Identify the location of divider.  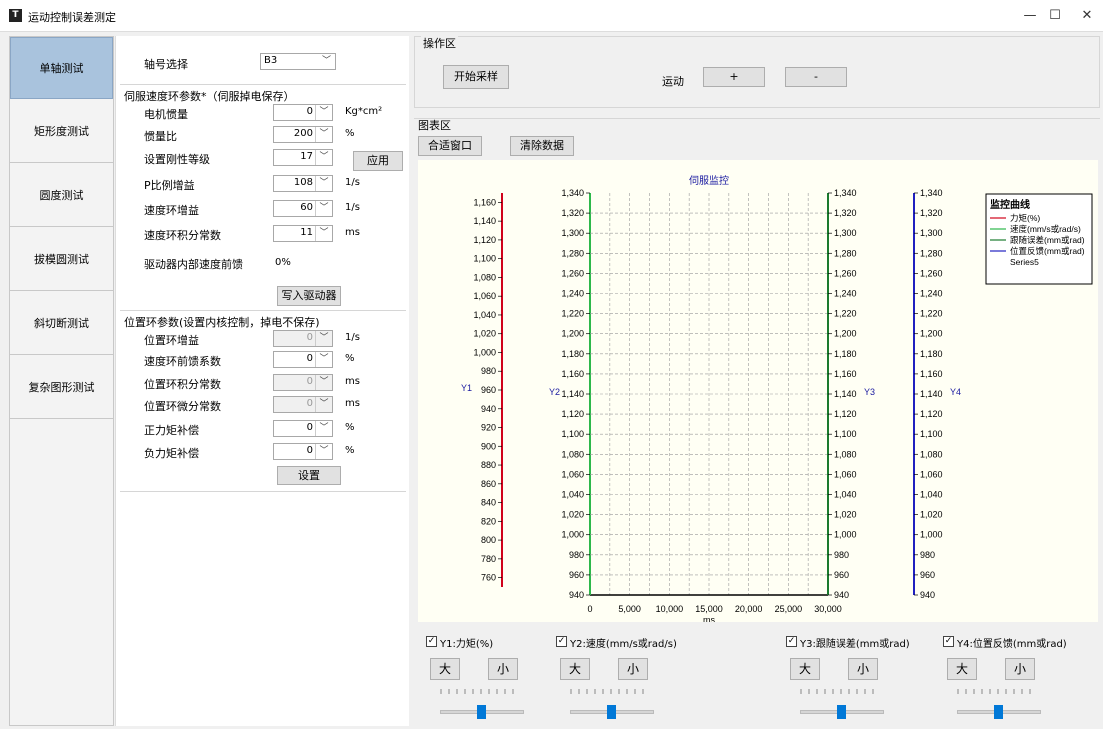
(263, 310).